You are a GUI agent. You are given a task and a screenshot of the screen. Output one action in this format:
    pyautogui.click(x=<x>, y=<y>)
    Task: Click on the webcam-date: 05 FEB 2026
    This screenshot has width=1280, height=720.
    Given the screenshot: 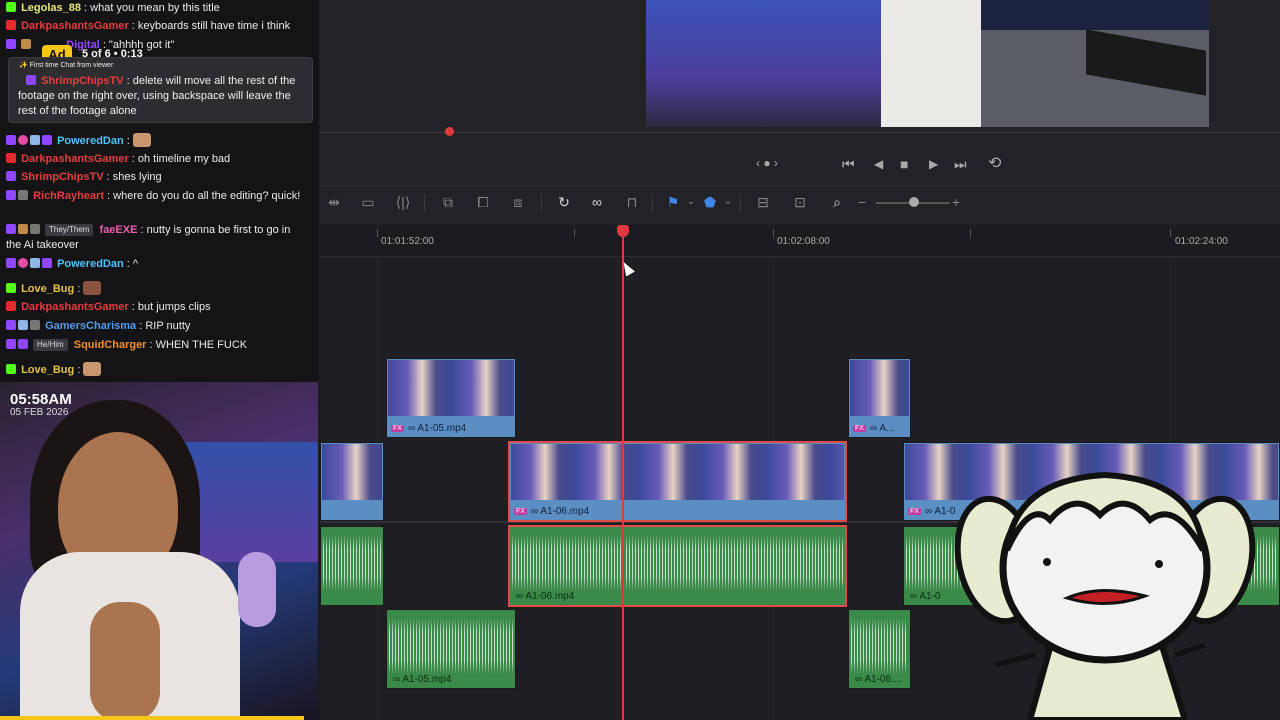 What is the action you would take?
    pyautogui.click(x=39, y=412)
    